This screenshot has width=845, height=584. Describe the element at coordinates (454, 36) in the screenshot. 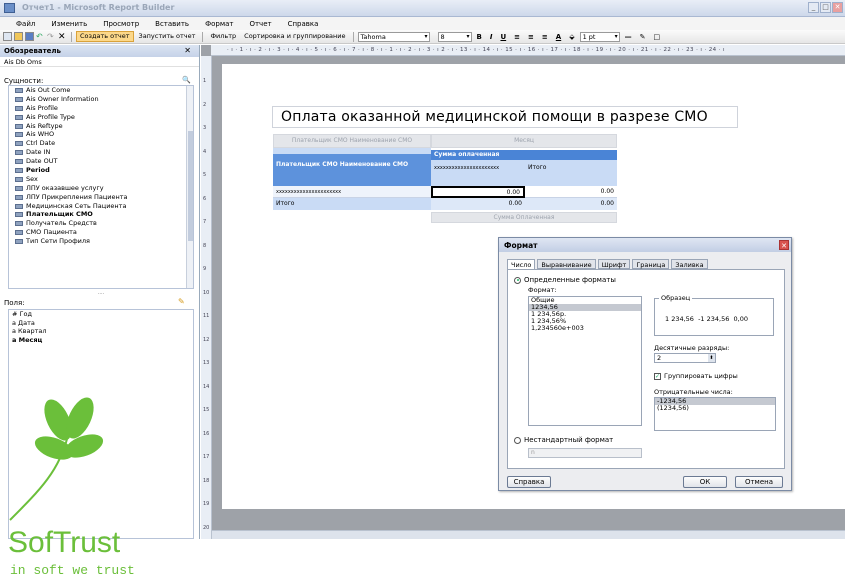

I see `font-size-combo: 8` at that location.